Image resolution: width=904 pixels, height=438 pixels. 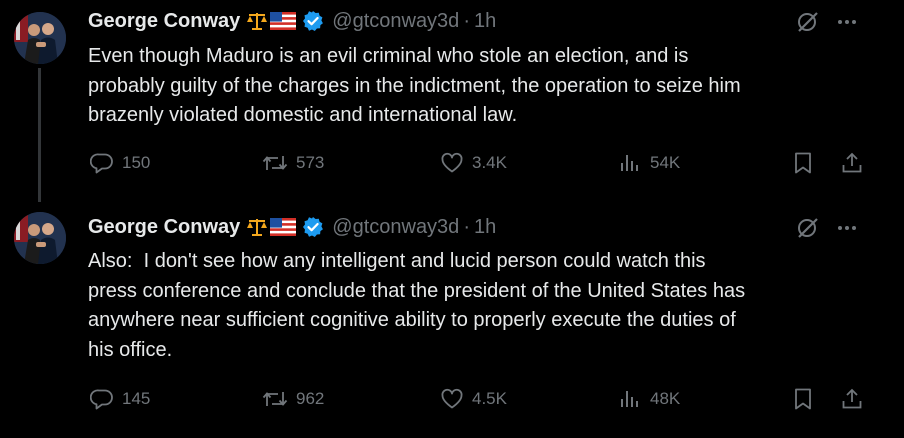 What do you see at coordinates (136, 398) in the screenshot?
I see `reply-count: 145` at bounding box center [136, 398].